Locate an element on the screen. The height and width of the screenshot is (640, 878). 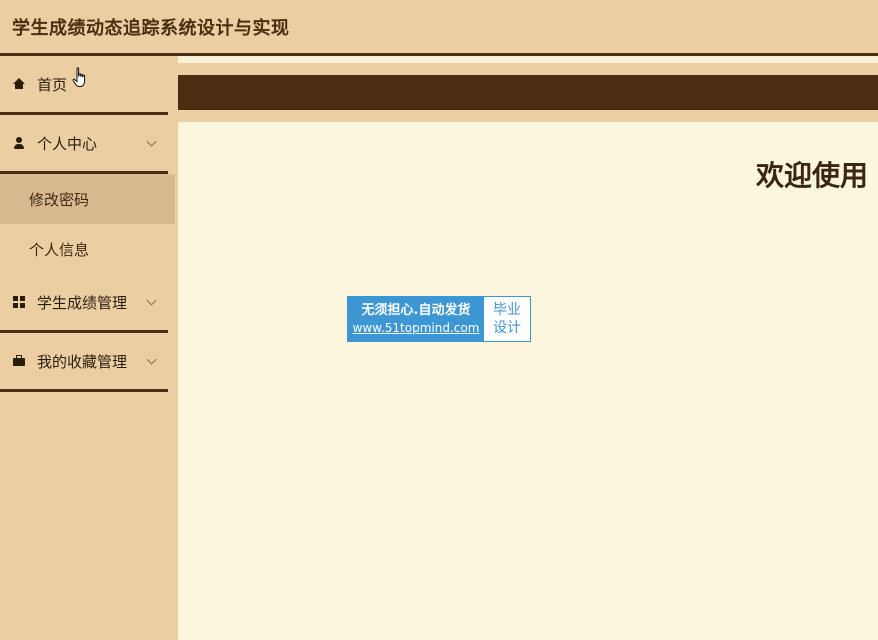
sidebar-subitem-label: 修改密码 is located at coordinates (59, 199).